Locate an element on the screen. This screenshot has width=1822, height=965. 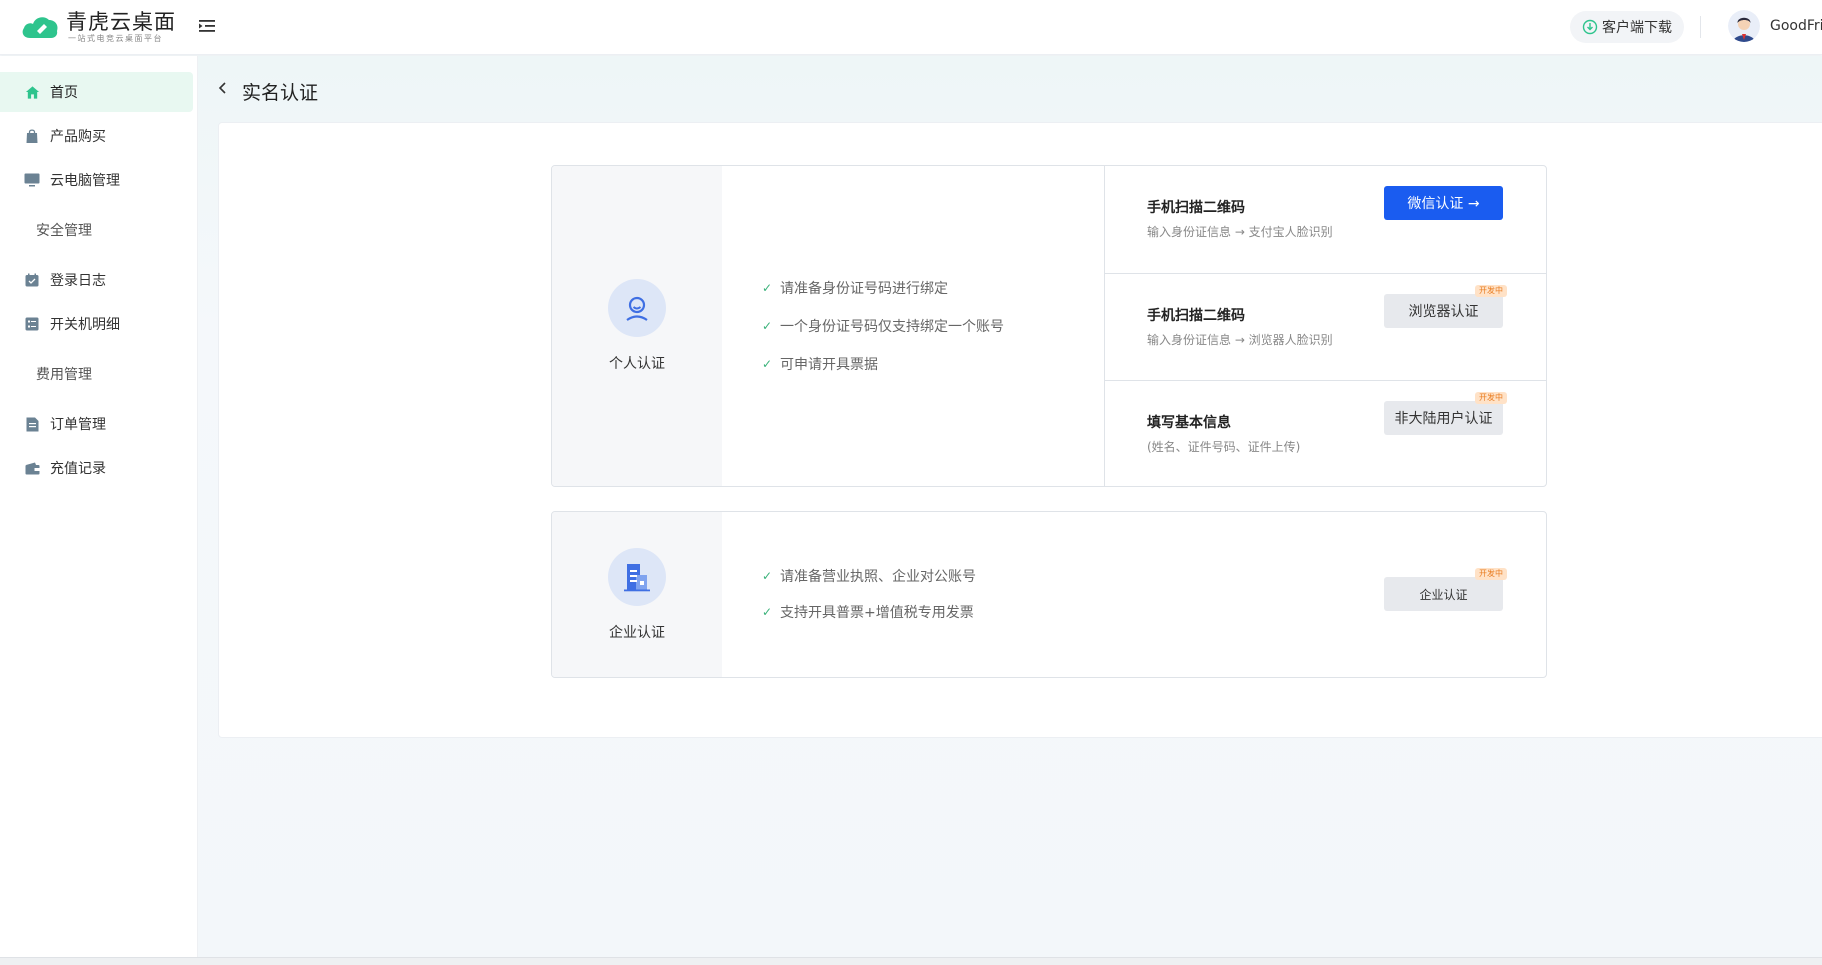
brand-logo: 青虎云桌面 一站式电竞云桌面平台 is located at coordinates (98, 27).